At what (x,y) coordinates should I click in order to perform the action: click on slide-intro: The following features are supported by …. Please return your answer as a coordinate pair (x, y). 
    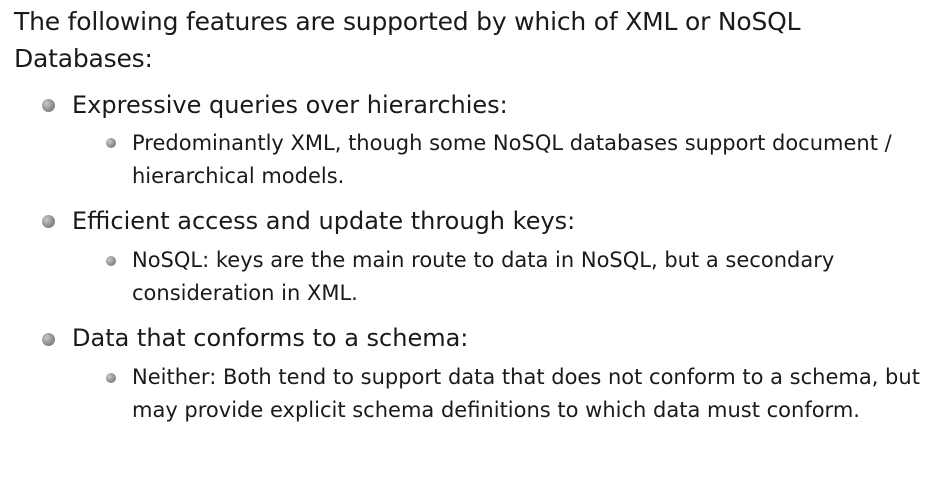
    Looking at the image, I should click on (407, 40).